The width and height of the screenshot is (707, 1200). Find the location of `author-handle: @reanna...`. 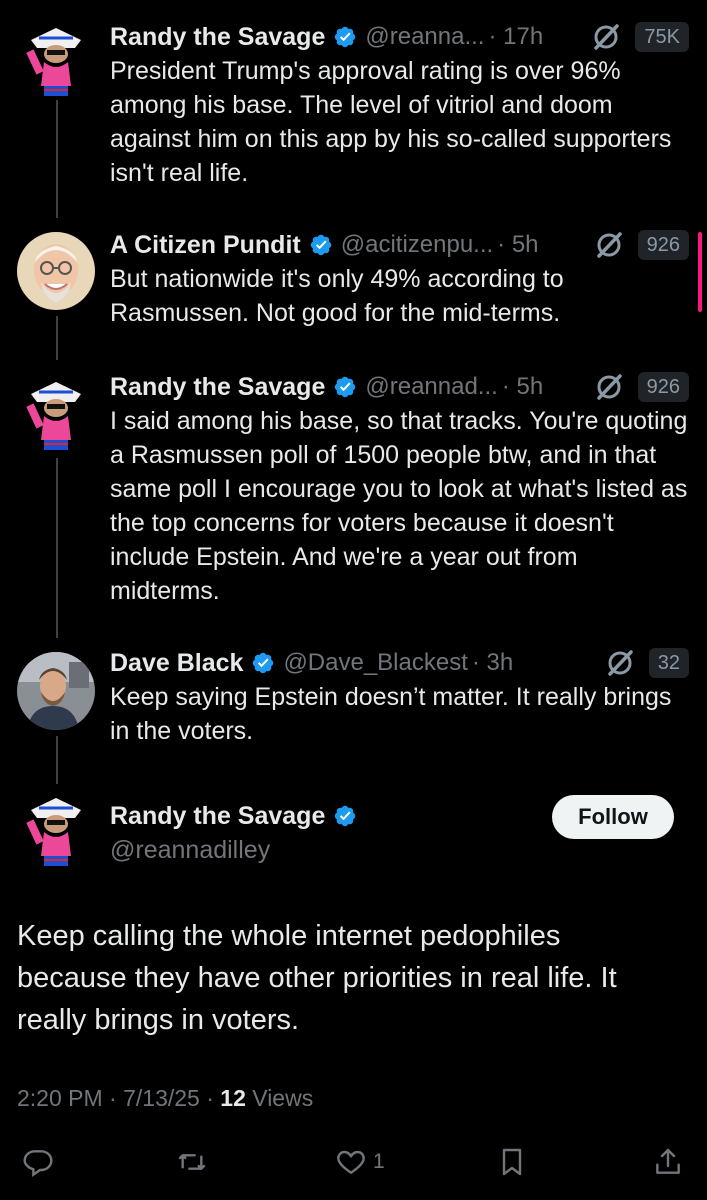

author-handle: @reanna... is located at coordinates (424, 37).